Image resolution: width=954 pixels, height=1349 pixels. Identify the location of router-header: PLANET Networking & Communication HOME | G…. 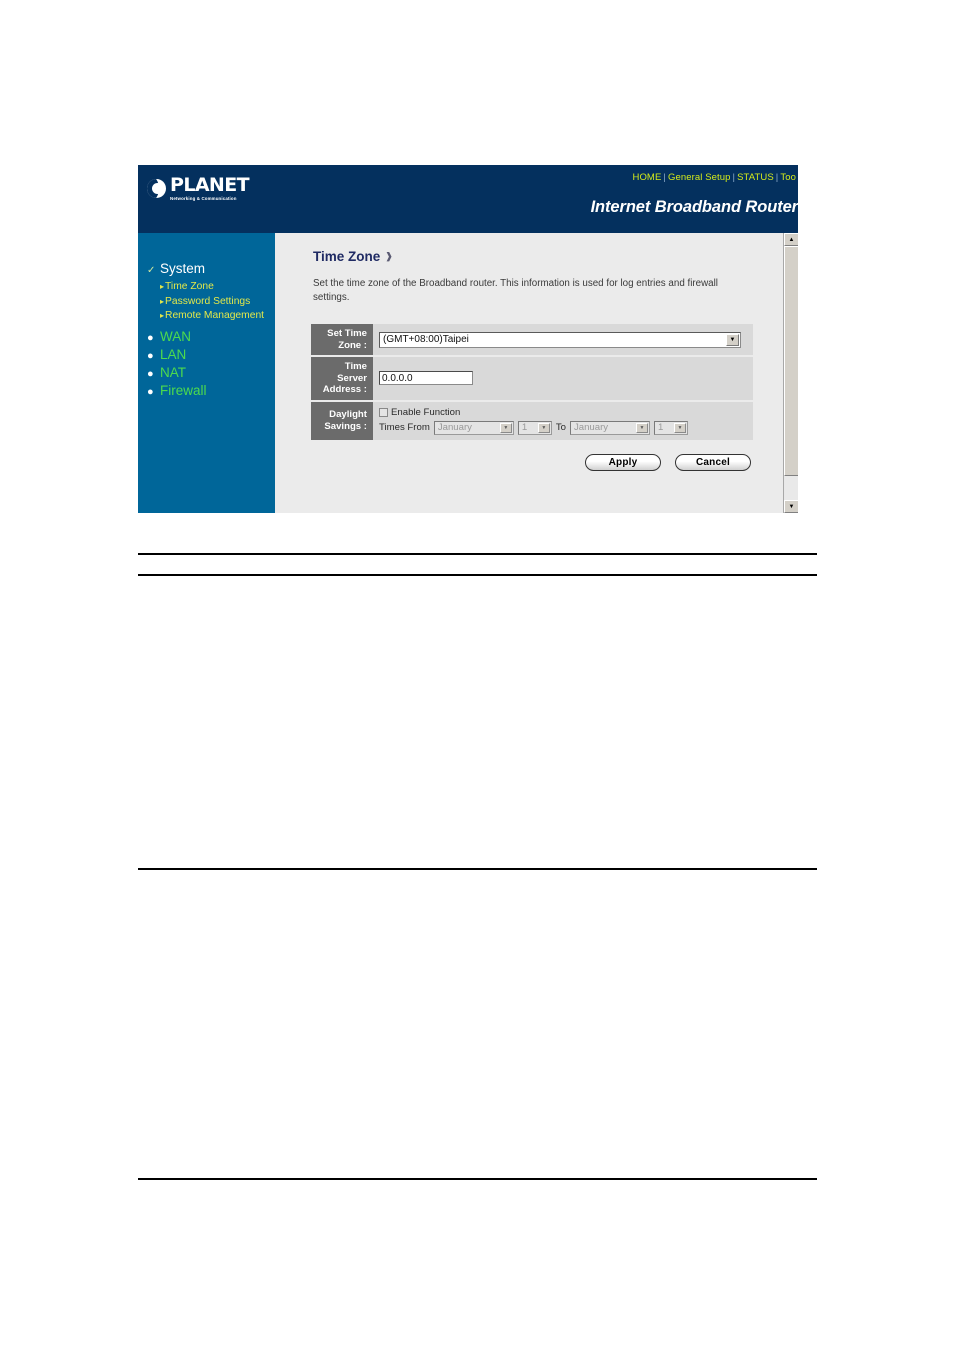
(468, 199).